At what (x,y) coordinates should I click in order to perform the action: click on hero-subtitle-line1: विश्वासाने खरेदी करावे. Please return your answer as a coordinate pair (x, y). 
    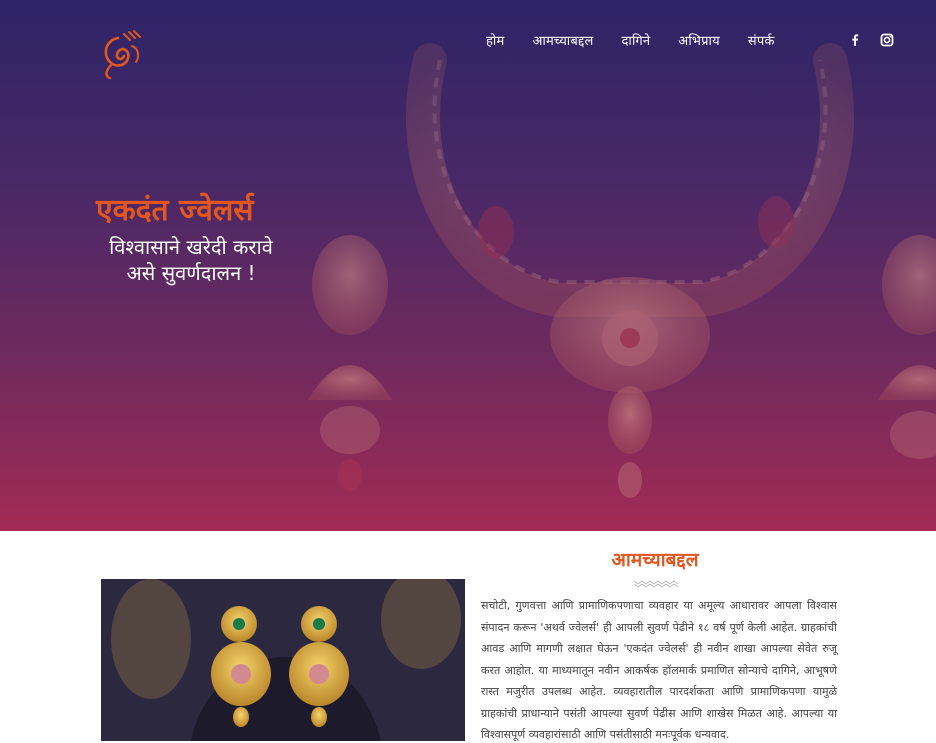
    Looking at the image, I should click on (191, 247).